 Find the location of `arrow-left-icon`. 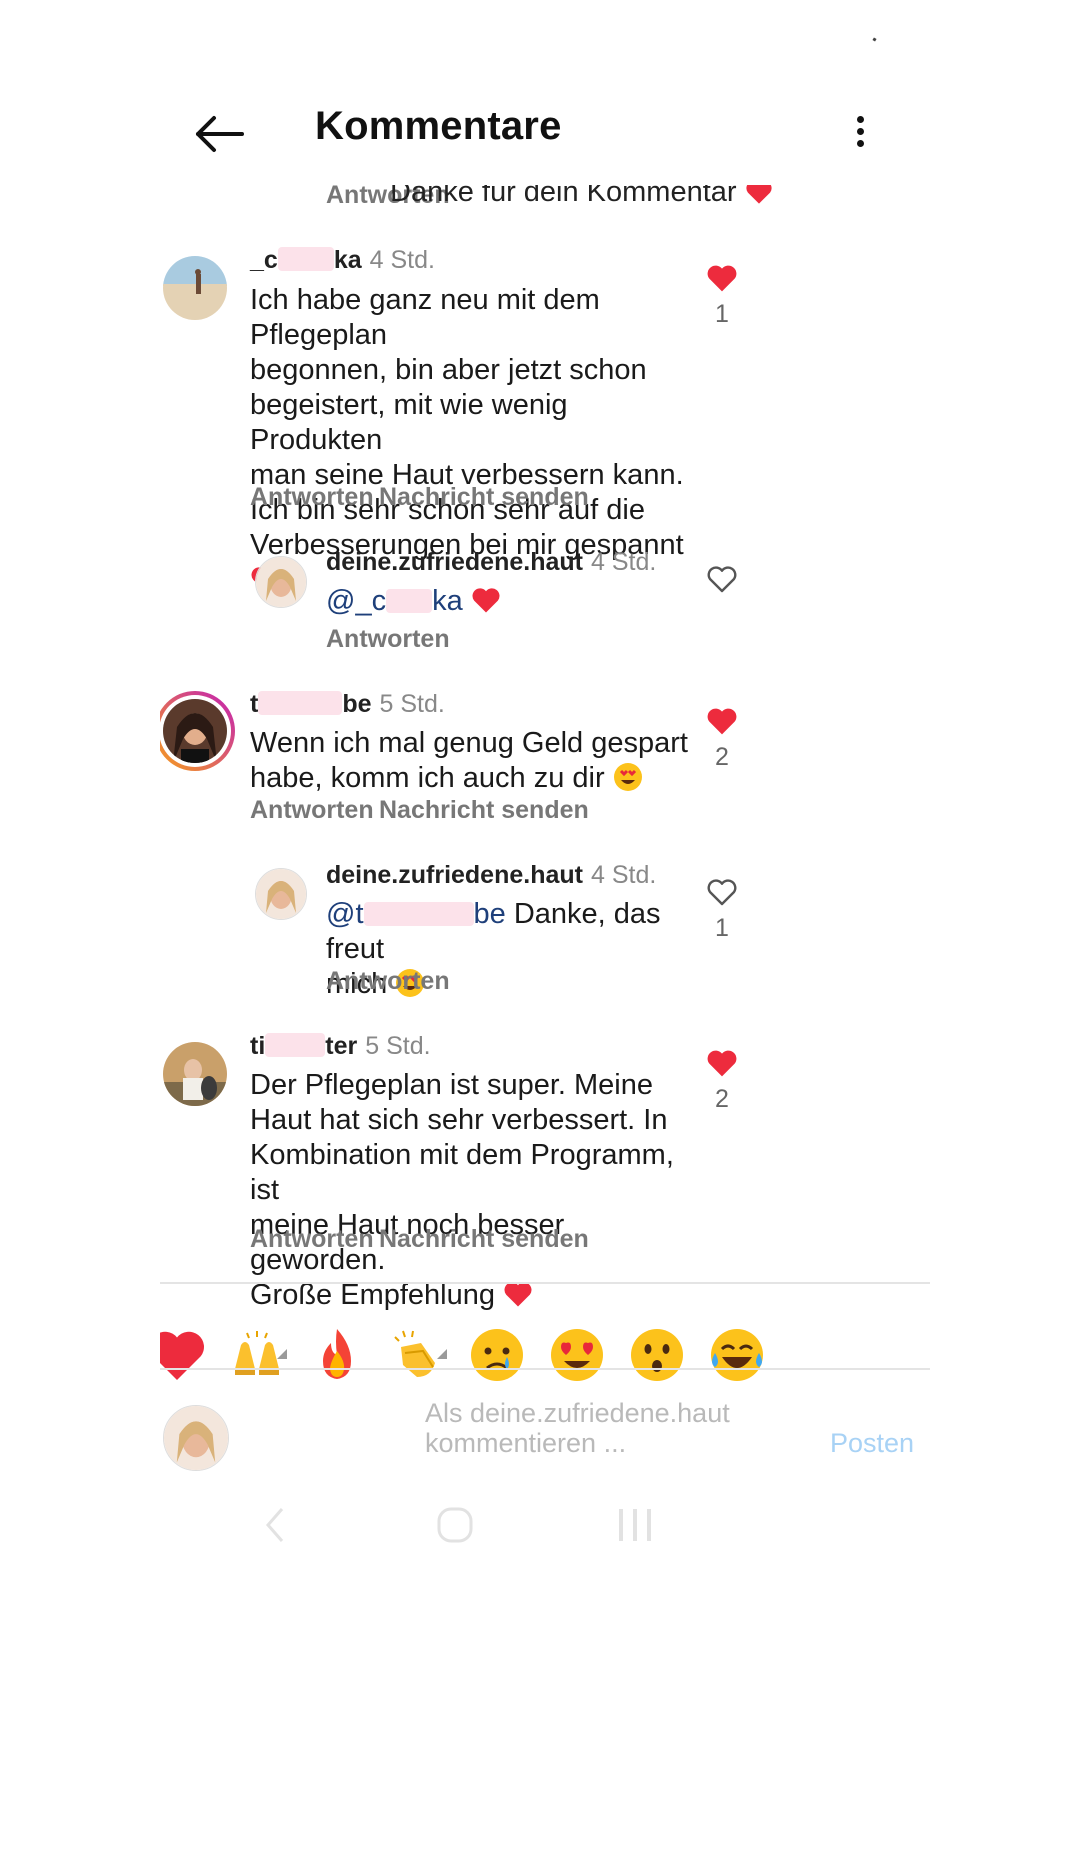

arrow-left-icon is located at coordinates (220, 134).